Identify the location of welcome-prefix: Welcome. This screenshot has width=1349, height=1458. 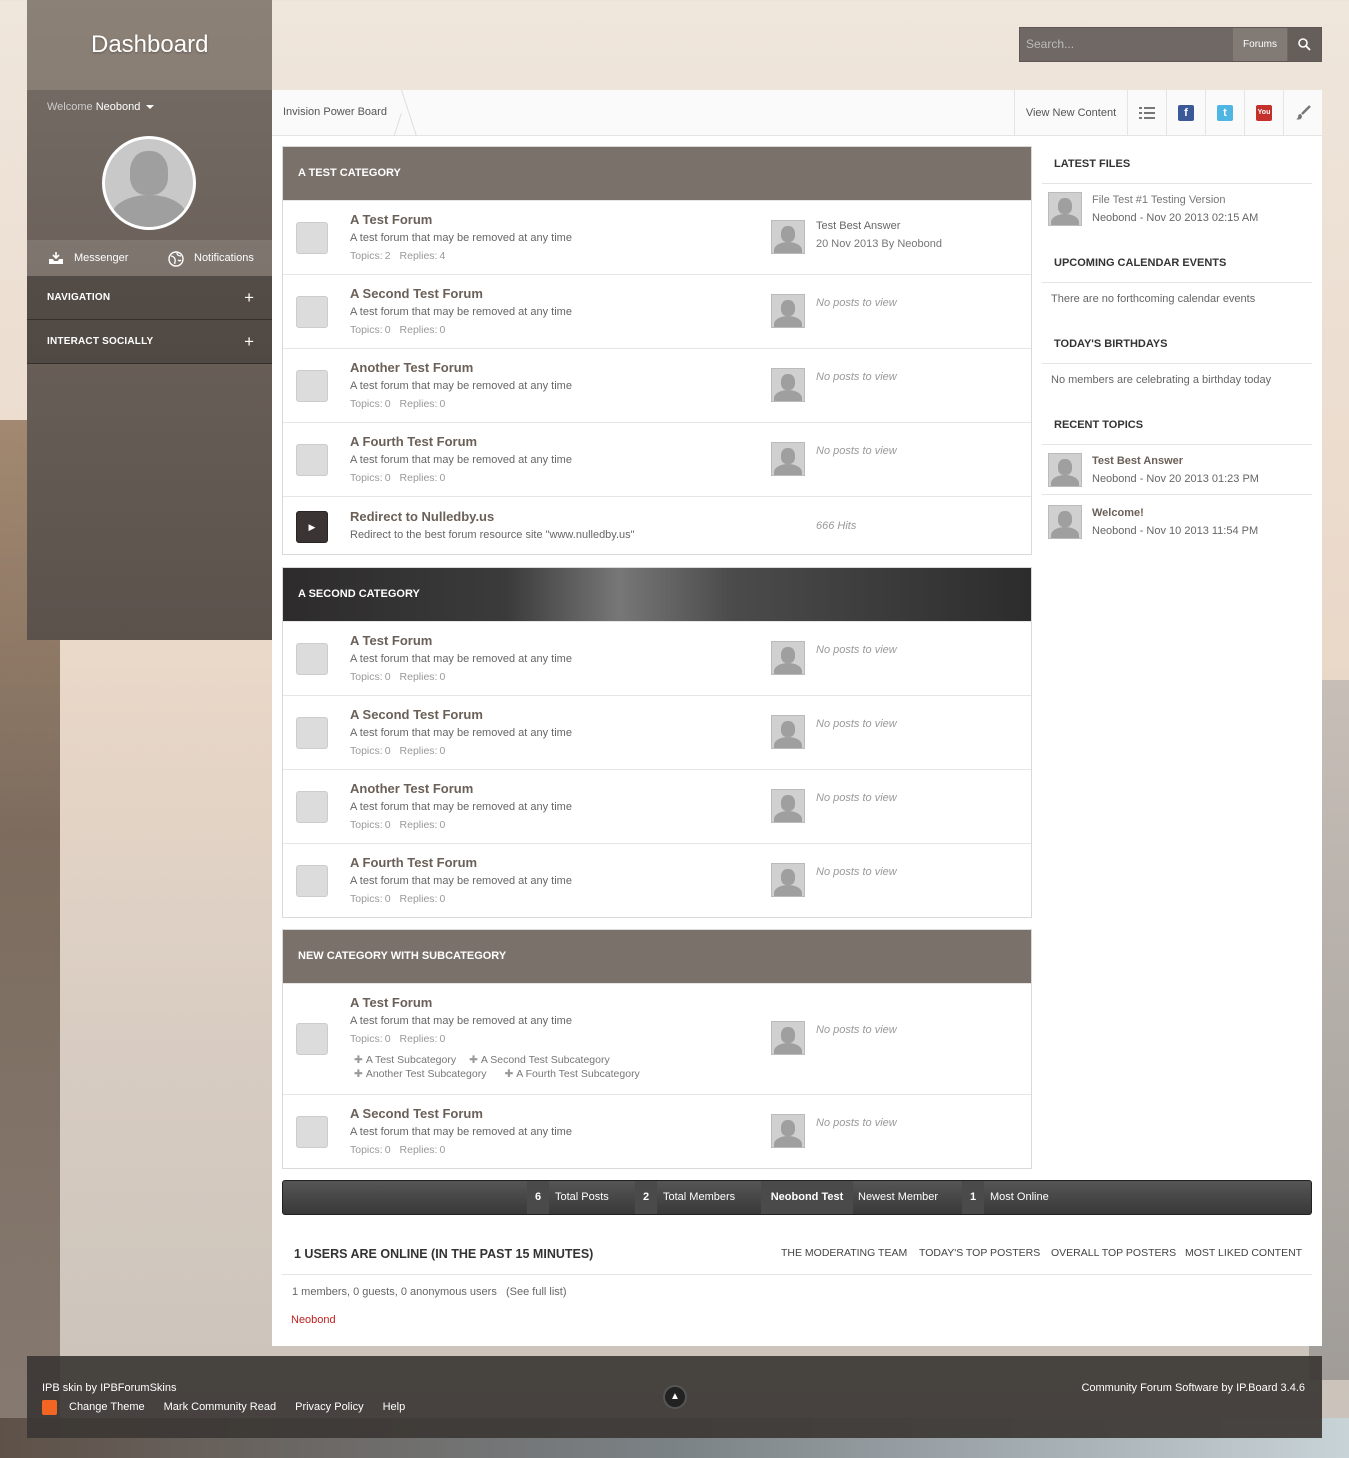
(70, 107).